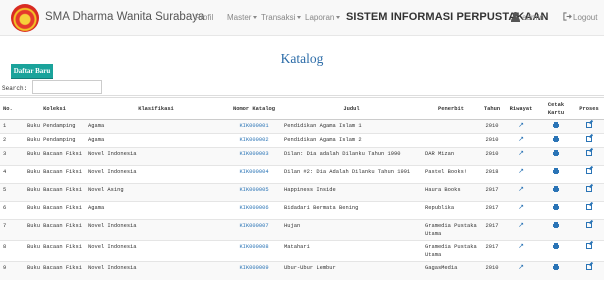  I want to click on col-klasifikasi: Klasifikasi, so click(156, 108).